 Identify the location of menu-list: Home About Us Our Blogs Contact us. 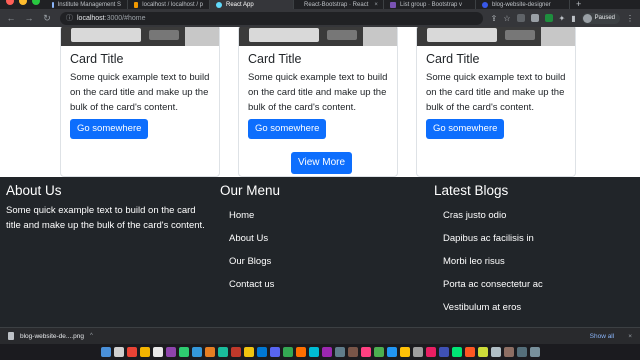
(250, 250).